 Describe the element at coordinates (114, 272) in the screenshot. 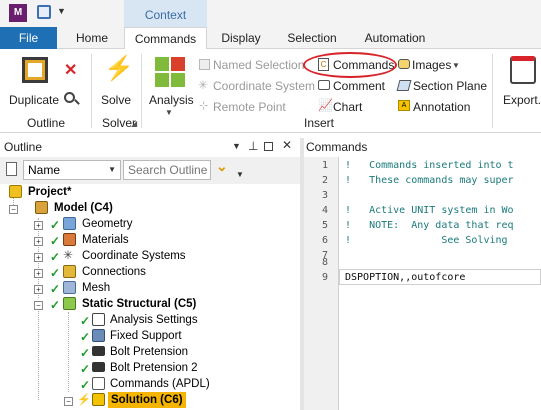

I see `tree-item-connections: Connections` at that location.